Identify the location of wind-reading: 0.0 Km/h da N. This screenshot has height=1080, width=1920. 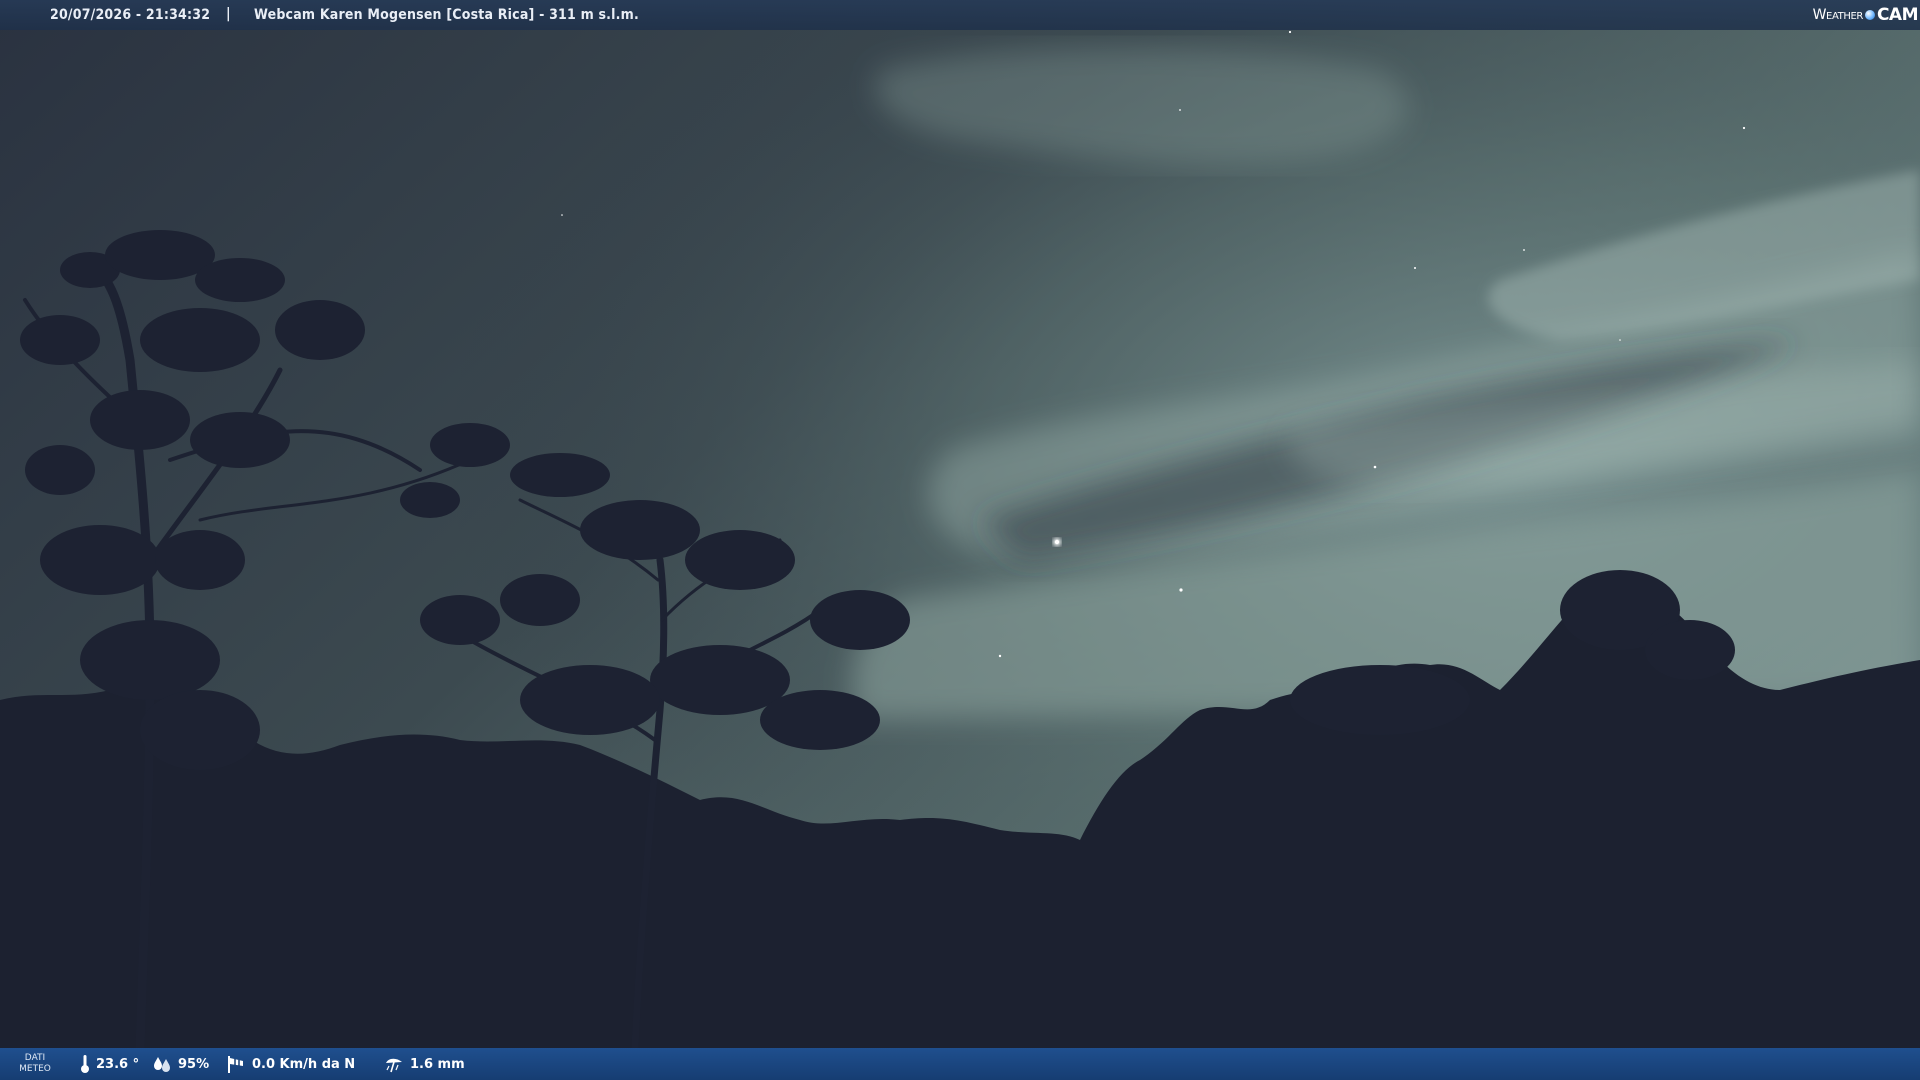
(290, 1064).